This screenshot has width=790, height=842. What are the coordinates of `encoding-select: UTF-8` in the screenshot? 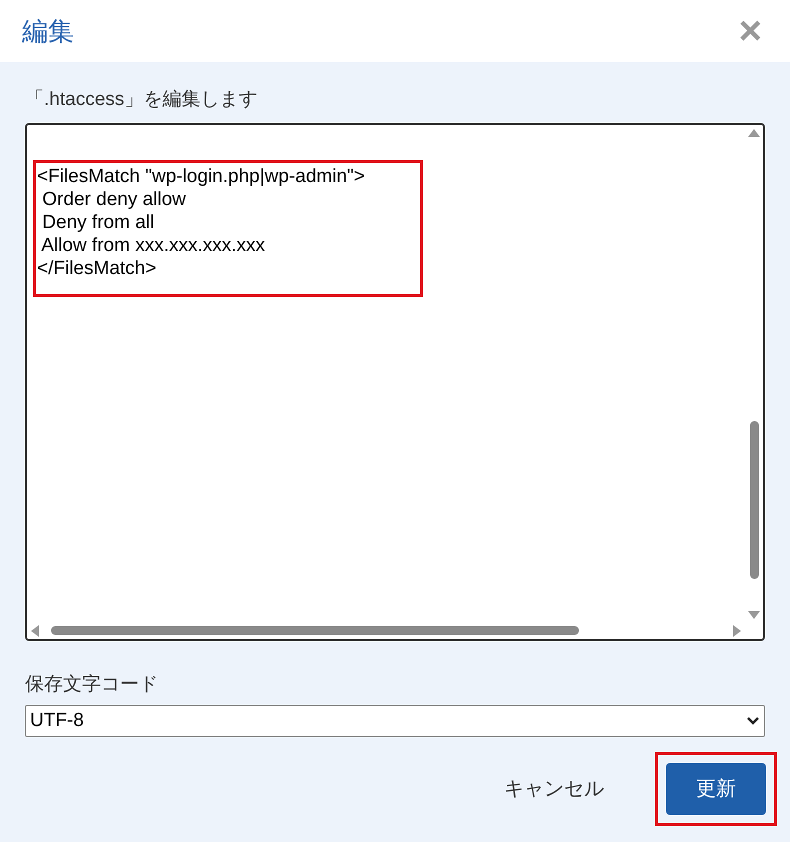 It's located at (395, 721).